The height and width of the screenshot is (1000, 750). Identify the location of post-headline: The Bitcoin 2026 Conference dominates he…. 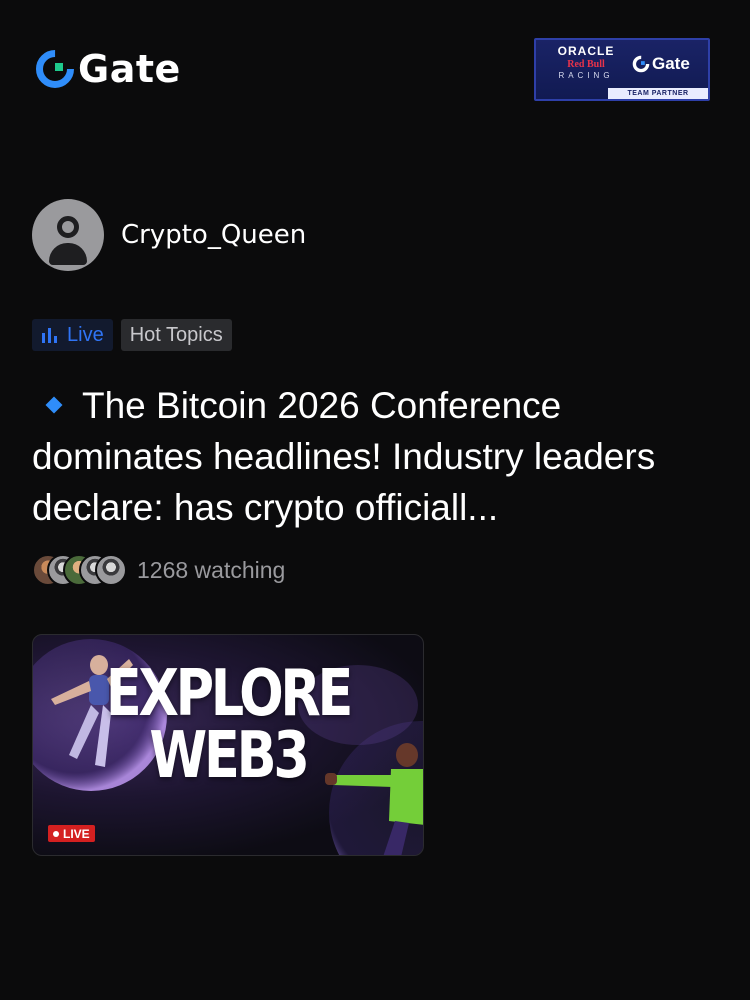
(377, 456).